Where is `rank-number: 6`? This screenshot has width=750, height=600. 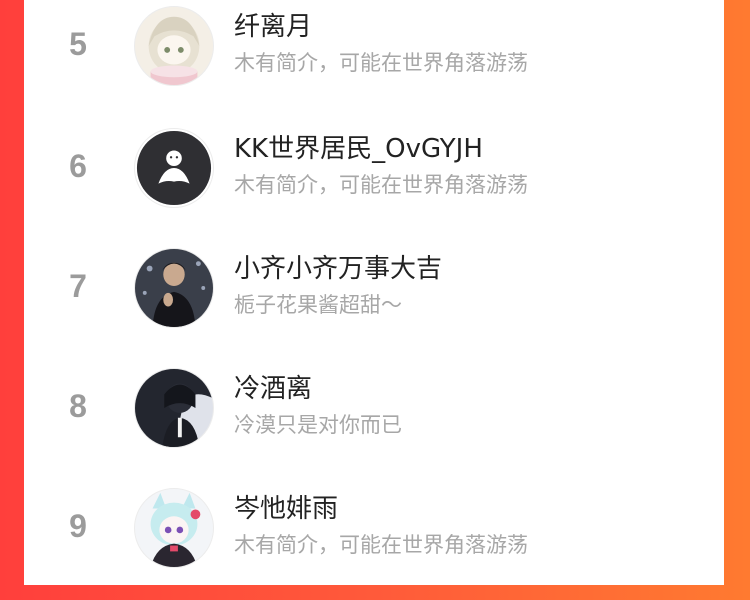
rank-number: 6 is located at coordinates (78, 166).